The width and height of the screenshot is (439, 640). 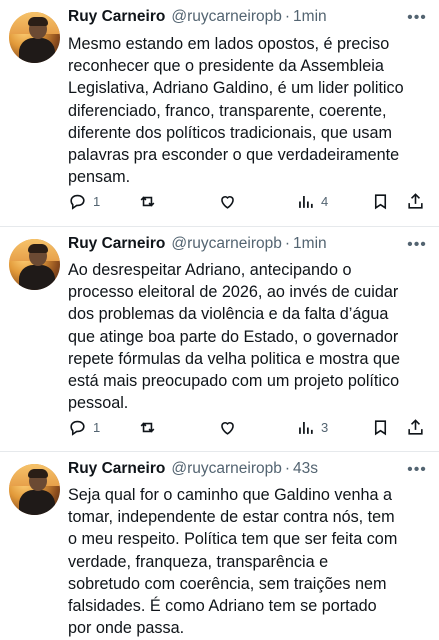 I want to click on views-button: 4, so click(x=312, y=201).